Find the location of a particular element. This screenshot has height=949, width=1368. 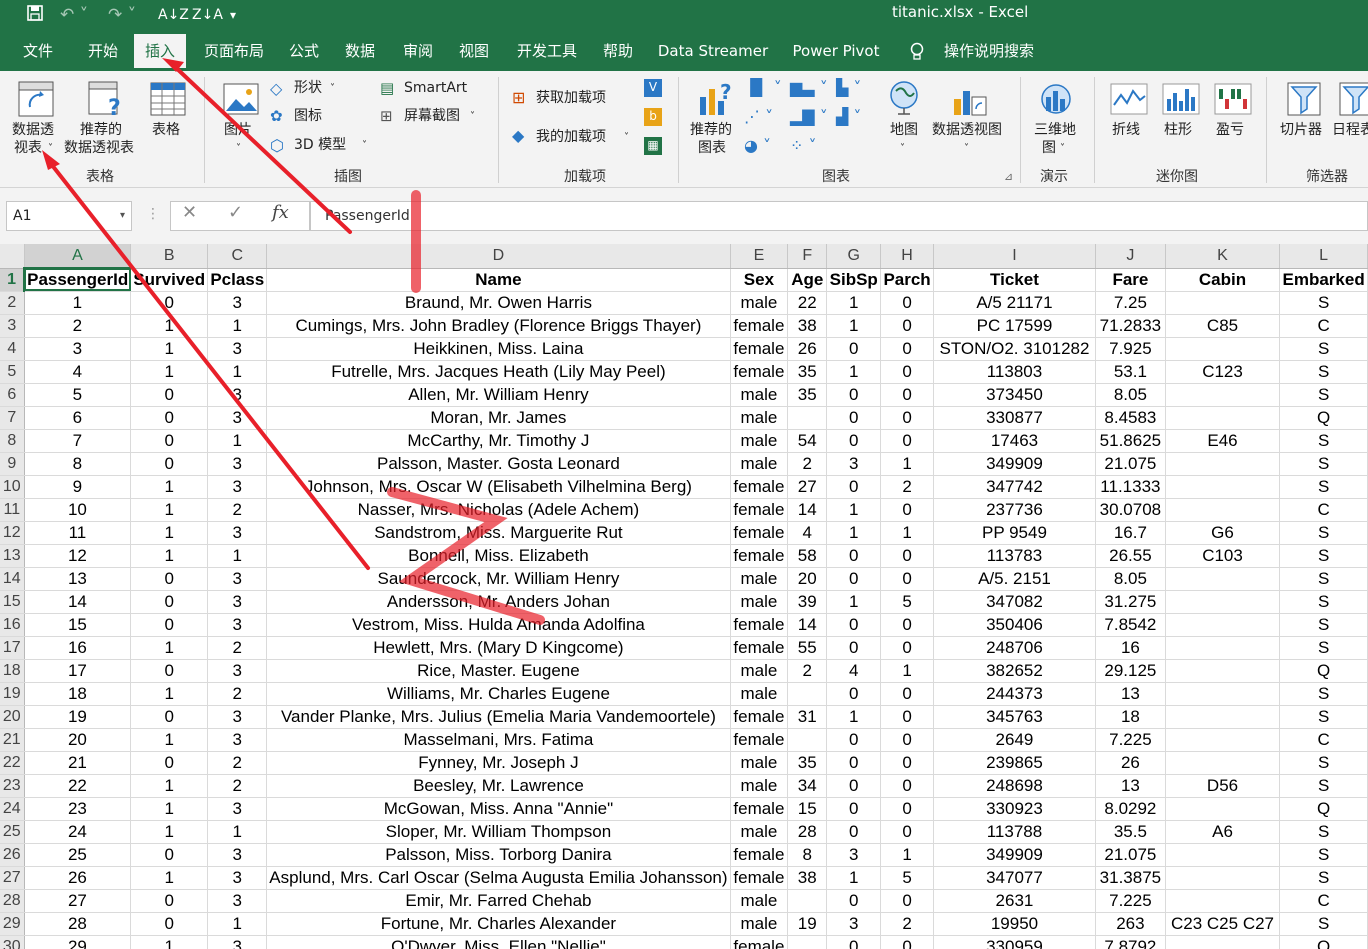

row-header: 13 is located at coordinates (12, 556).